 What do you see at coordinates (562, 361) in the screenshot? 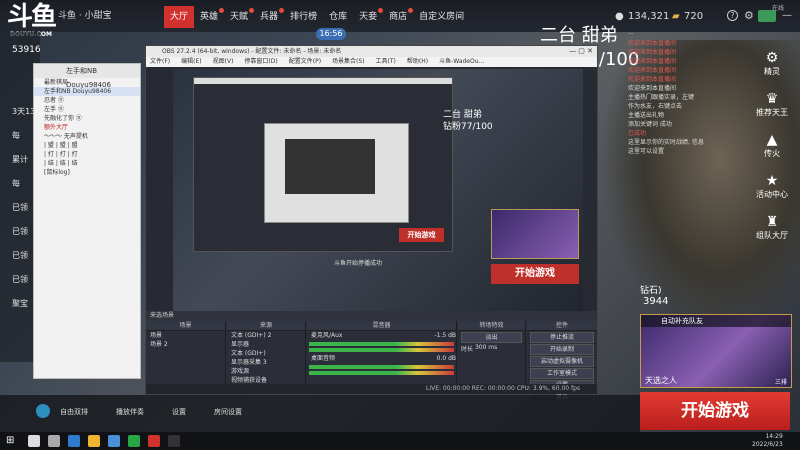
I see `control-button: 启动虚拟摄像机` at bounding box center [562, 361].